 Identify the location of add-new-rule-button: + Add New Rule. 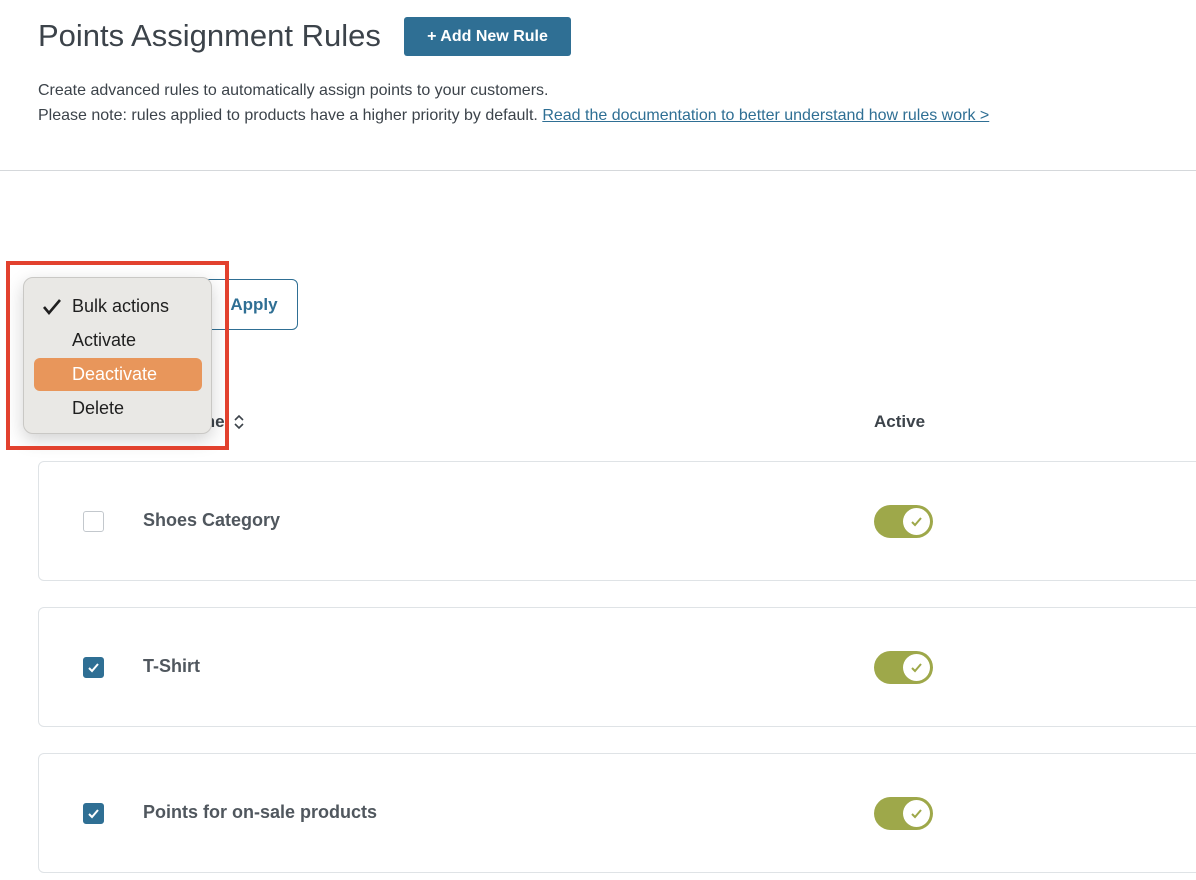
(487, 36).